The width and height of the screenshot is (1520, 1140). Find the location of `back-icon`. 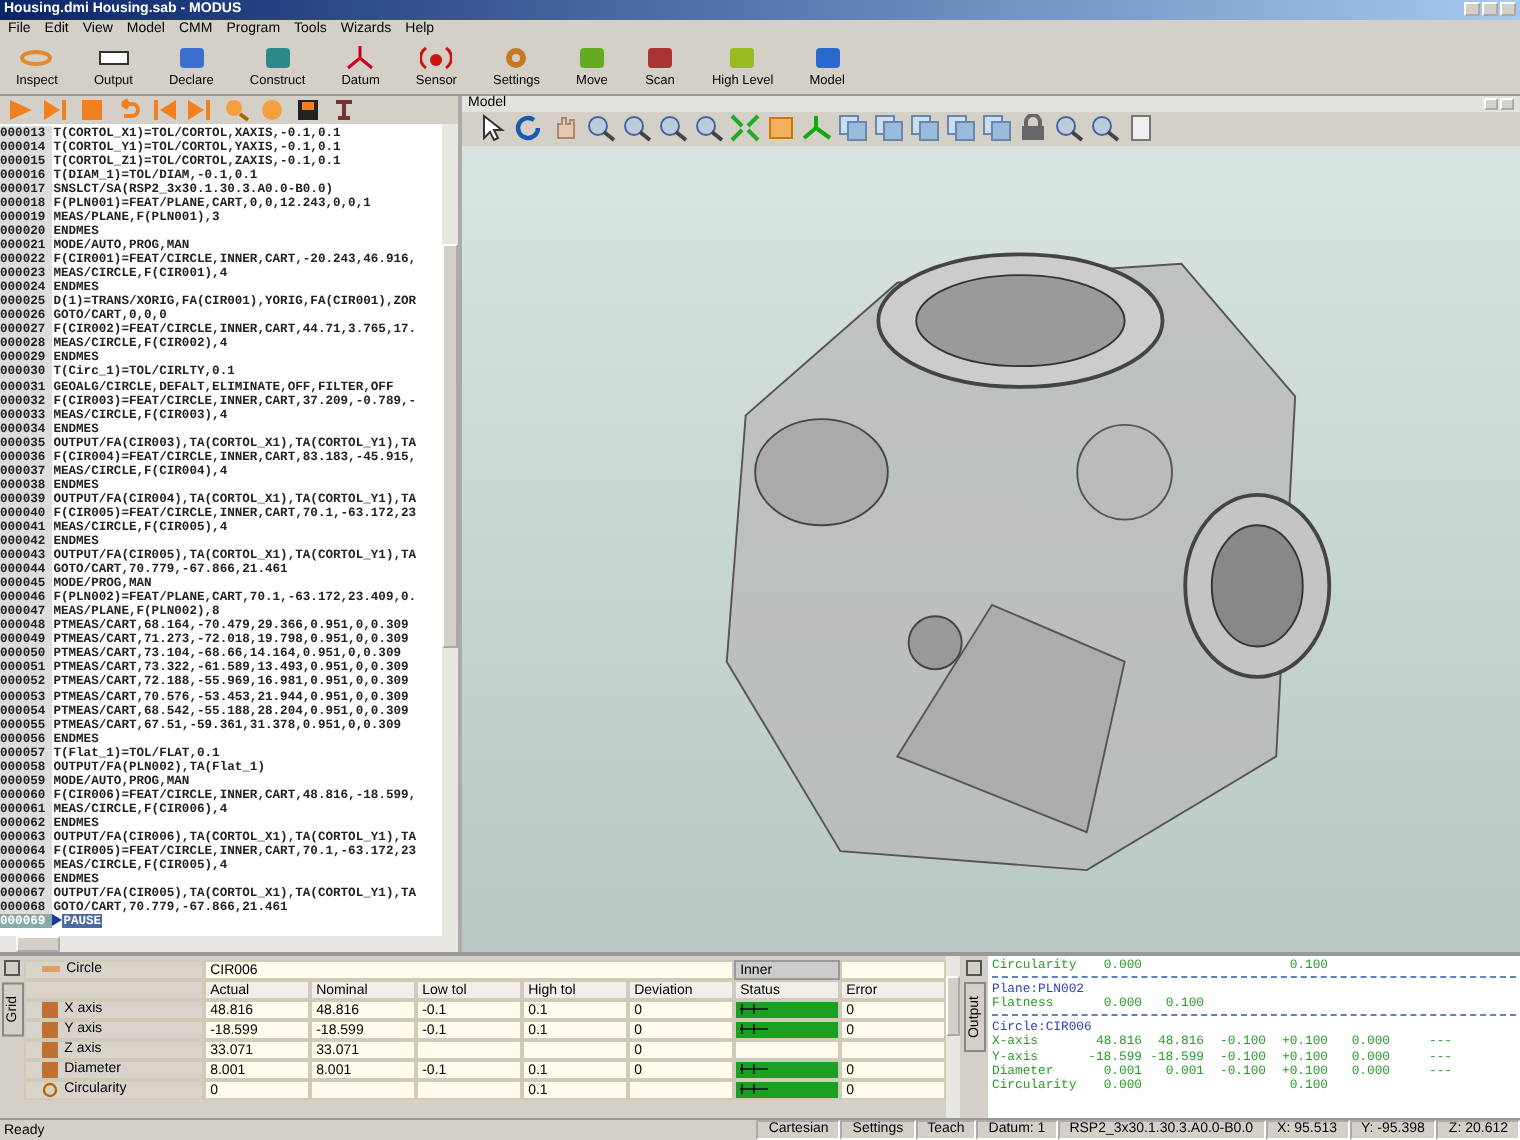

back-icon is located at coordinates (164, 109).